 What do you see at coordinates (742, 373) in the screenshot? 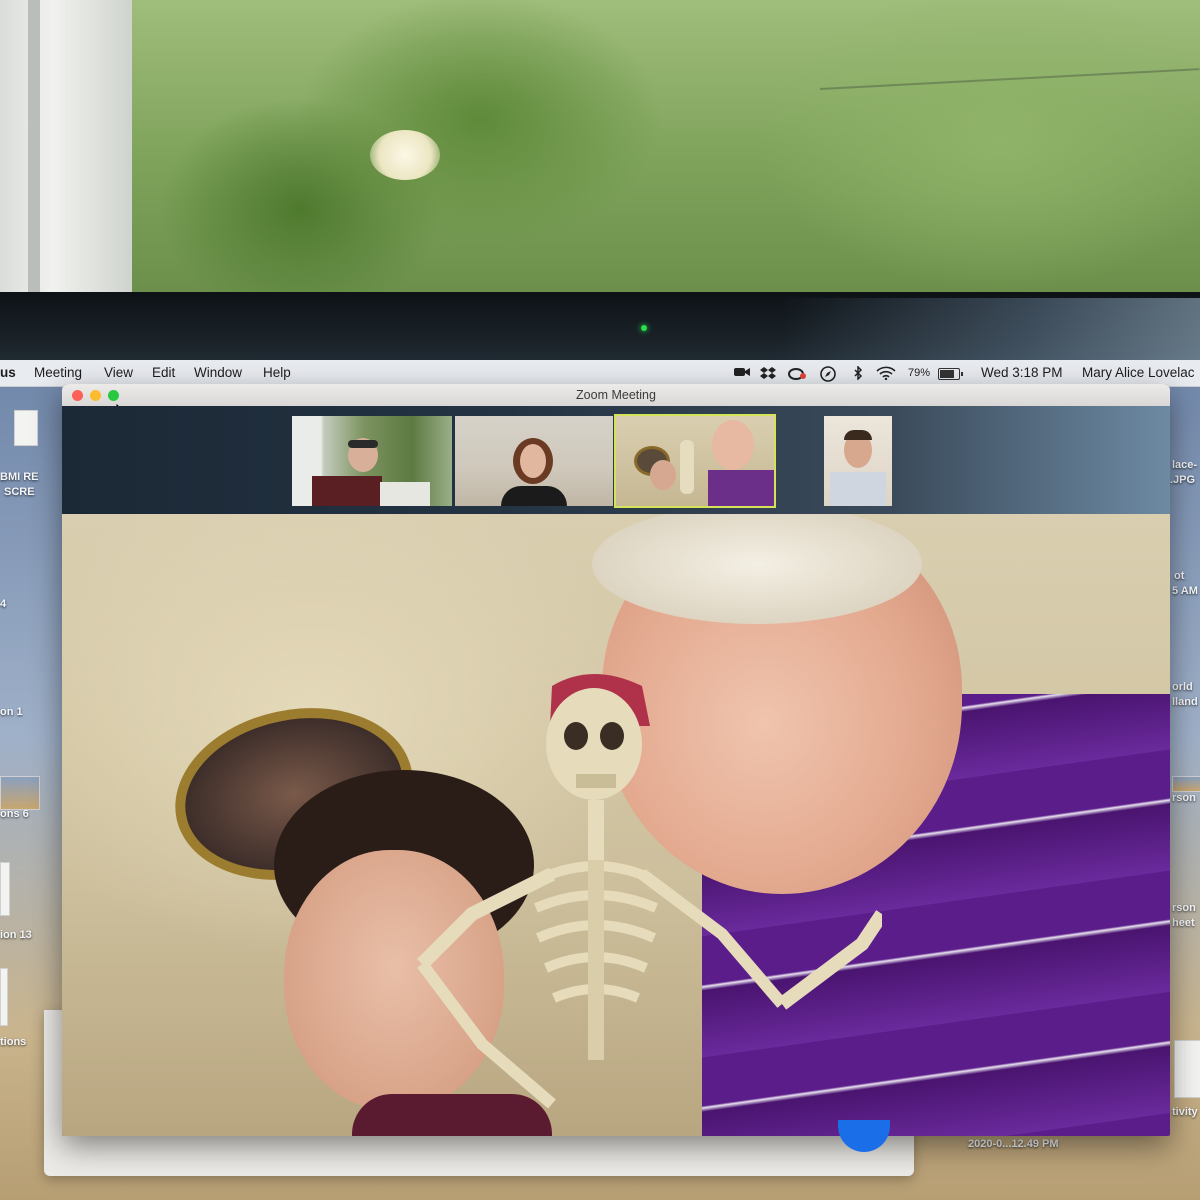
I see `video-camera-icon` at bounding box center [742, 373].